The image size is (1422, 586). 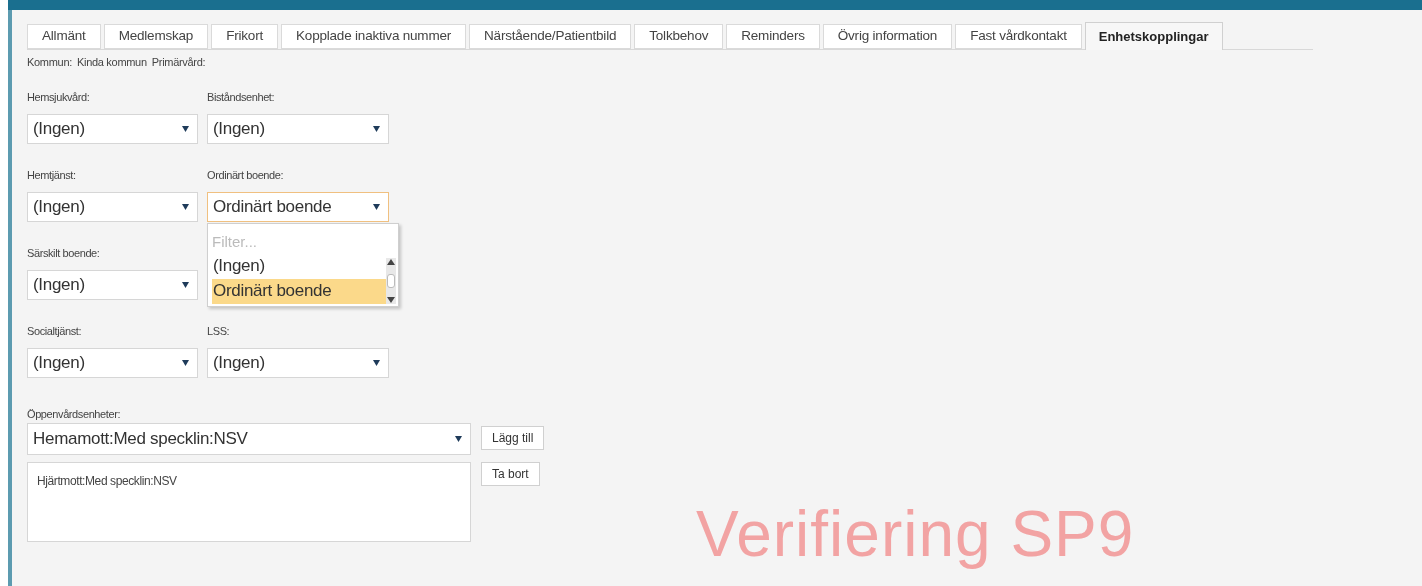 What do you see at coordinates (391, 261) in the screenshot?
I see `scroll-up-icon` at bounding box center [391, 261].